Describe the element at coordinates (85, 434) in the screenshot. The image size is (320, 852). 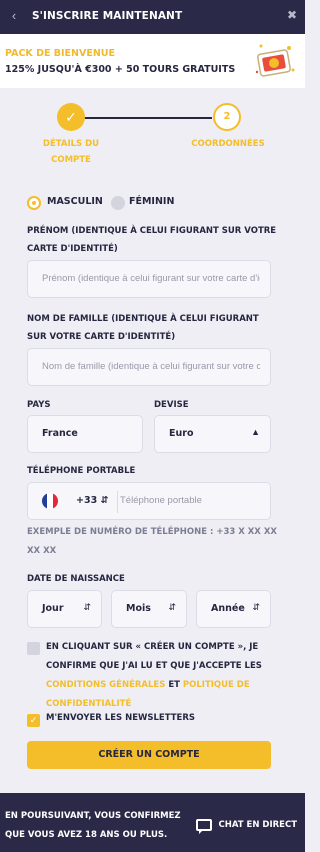
I see `country-select: France` at that location.